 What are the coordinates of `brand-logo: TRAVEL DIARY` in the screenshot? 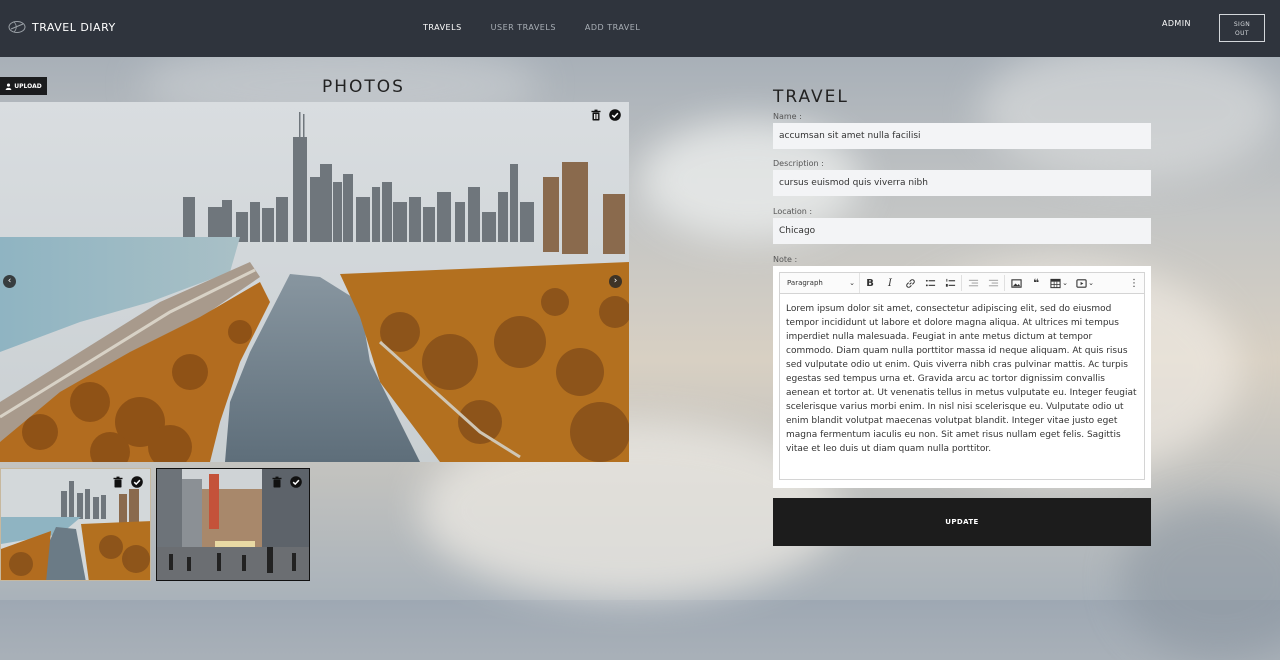 It's located at (62, 27).